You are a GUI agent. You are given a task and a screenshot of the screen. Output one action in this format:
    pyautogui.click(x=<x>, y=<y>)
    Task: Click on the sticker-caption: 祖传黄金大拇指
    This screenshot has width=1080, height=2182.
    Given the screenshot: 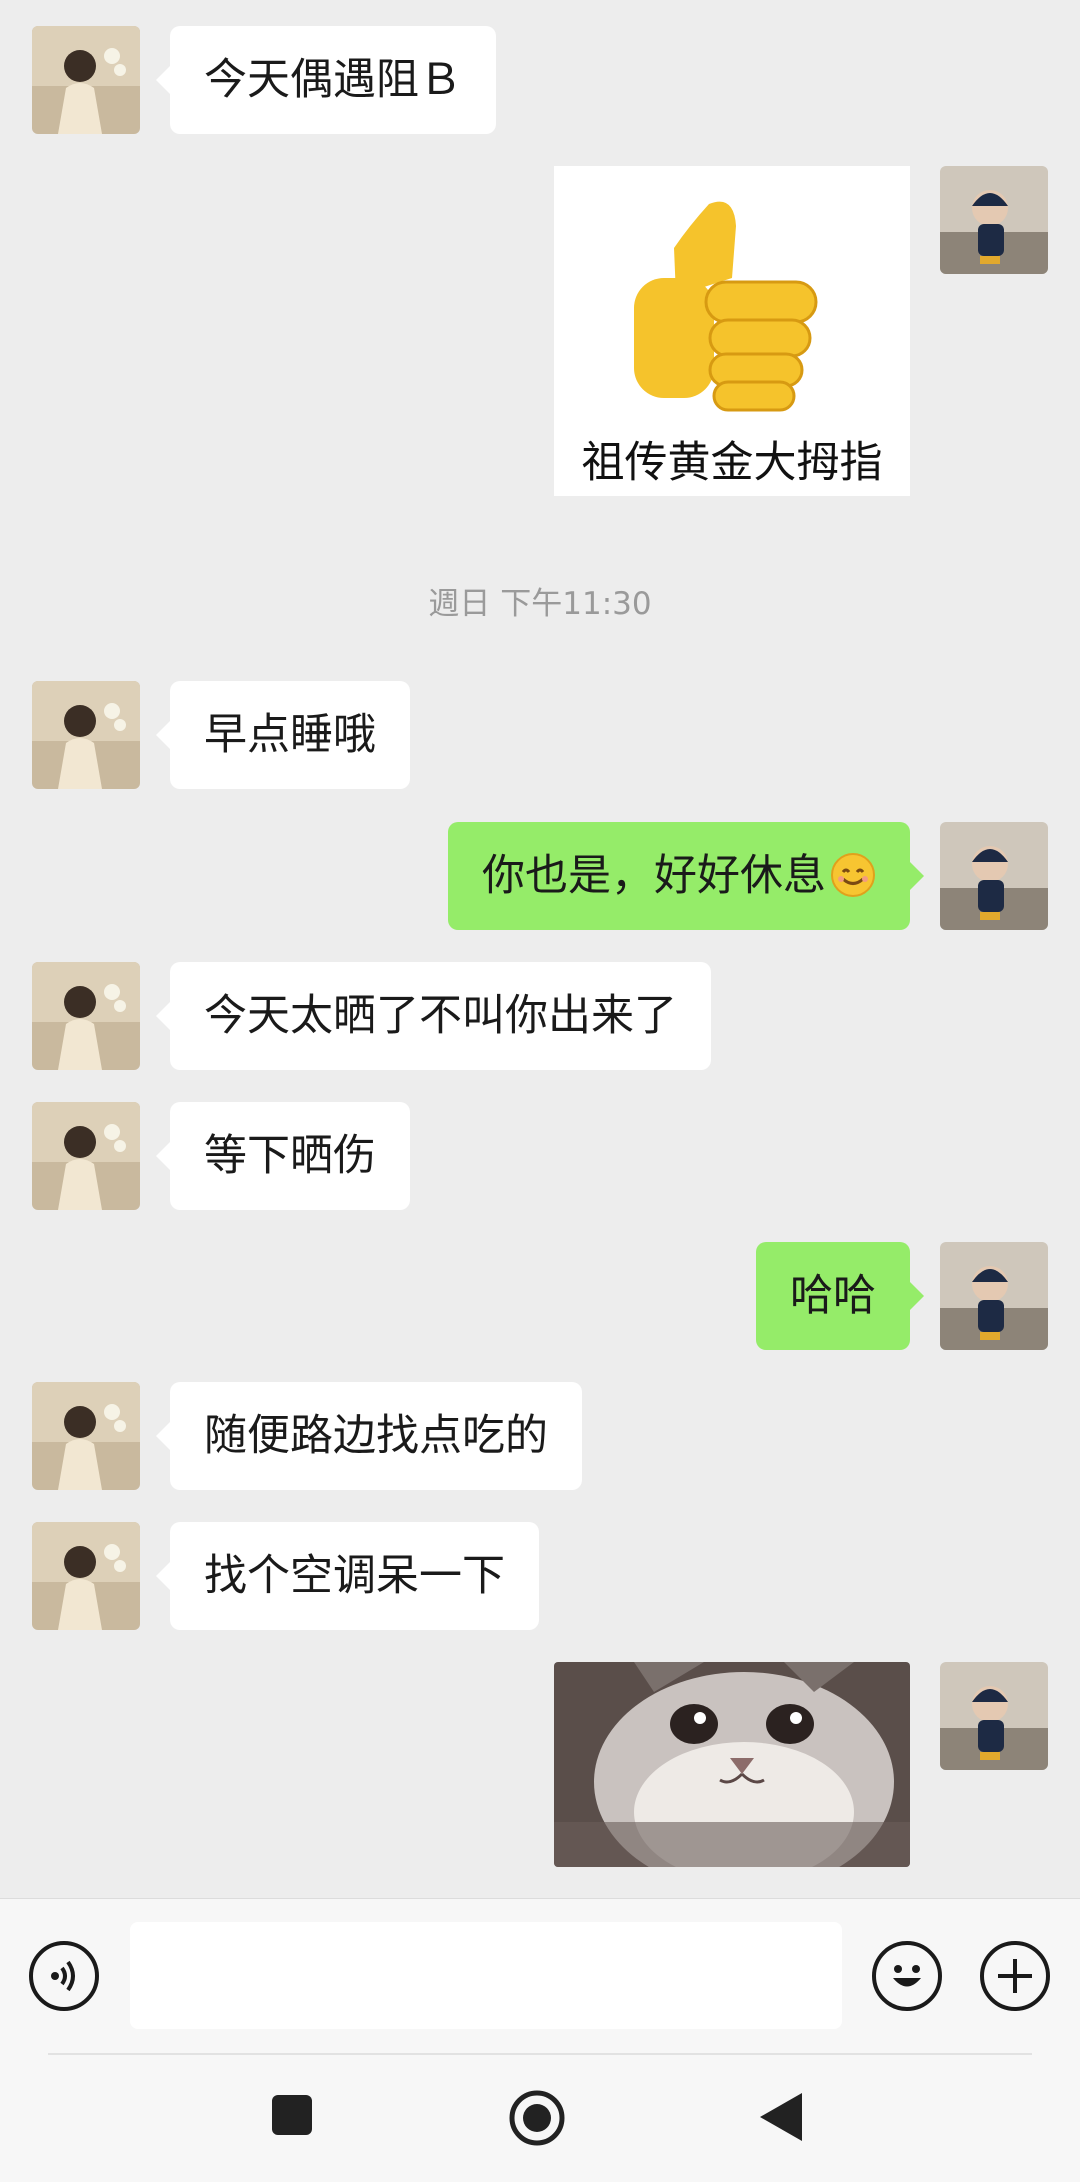 What is the action you would take?
    pyautogui.click(x=732, y=463)
    